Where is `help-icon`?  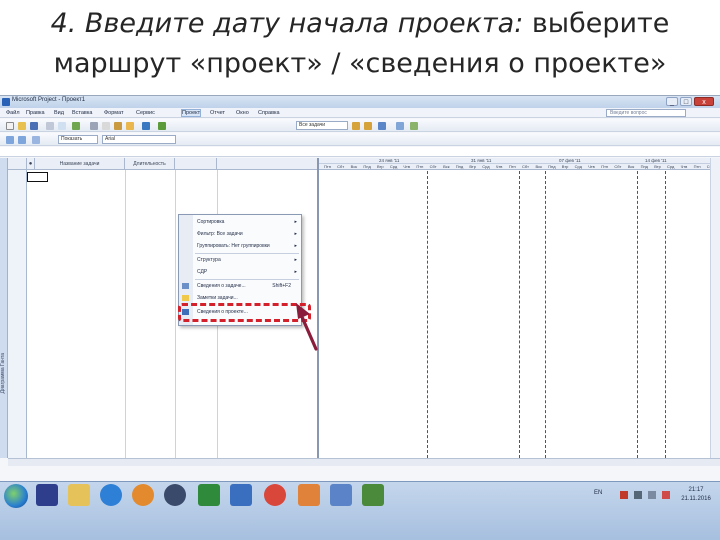 help-icon is located at coordinates (414, 126).